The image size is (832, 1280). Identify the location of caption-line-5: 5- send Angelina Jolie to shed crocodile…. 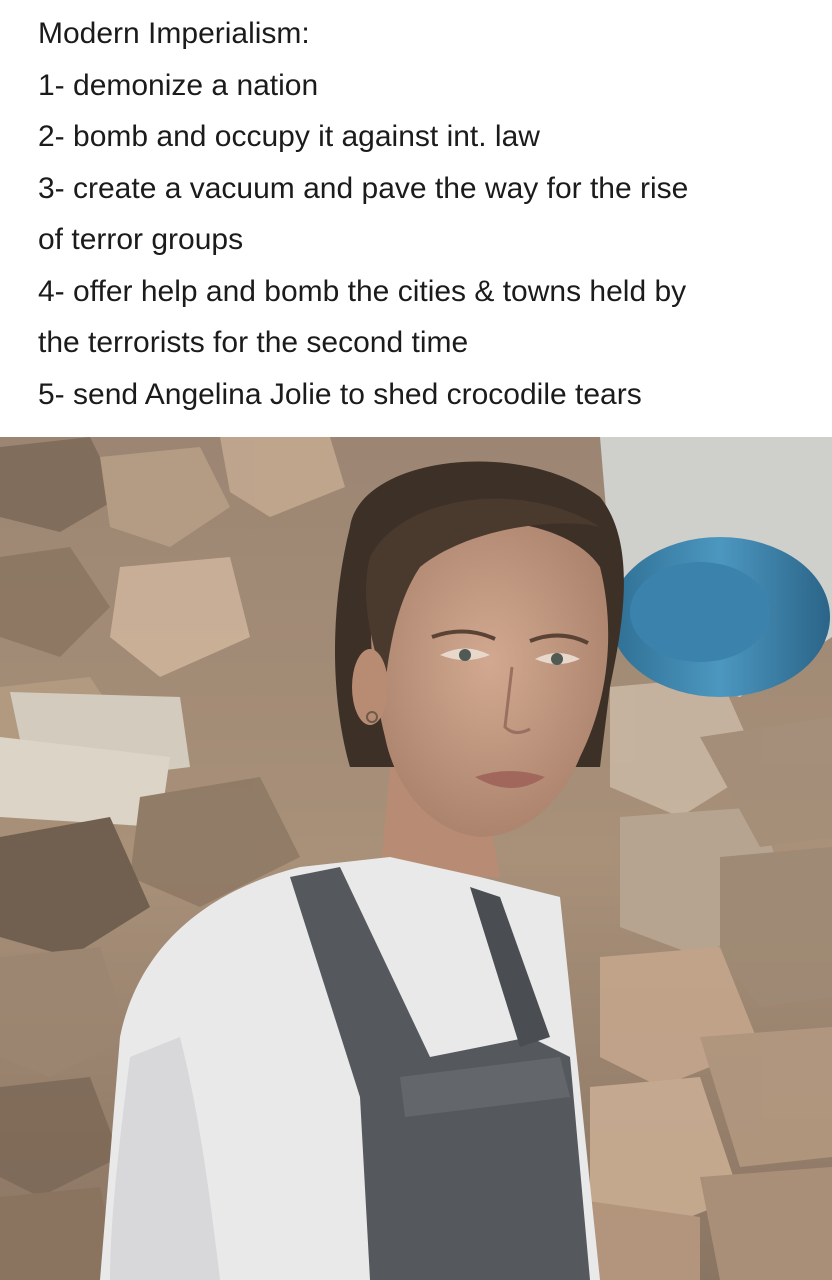
(340, 394).